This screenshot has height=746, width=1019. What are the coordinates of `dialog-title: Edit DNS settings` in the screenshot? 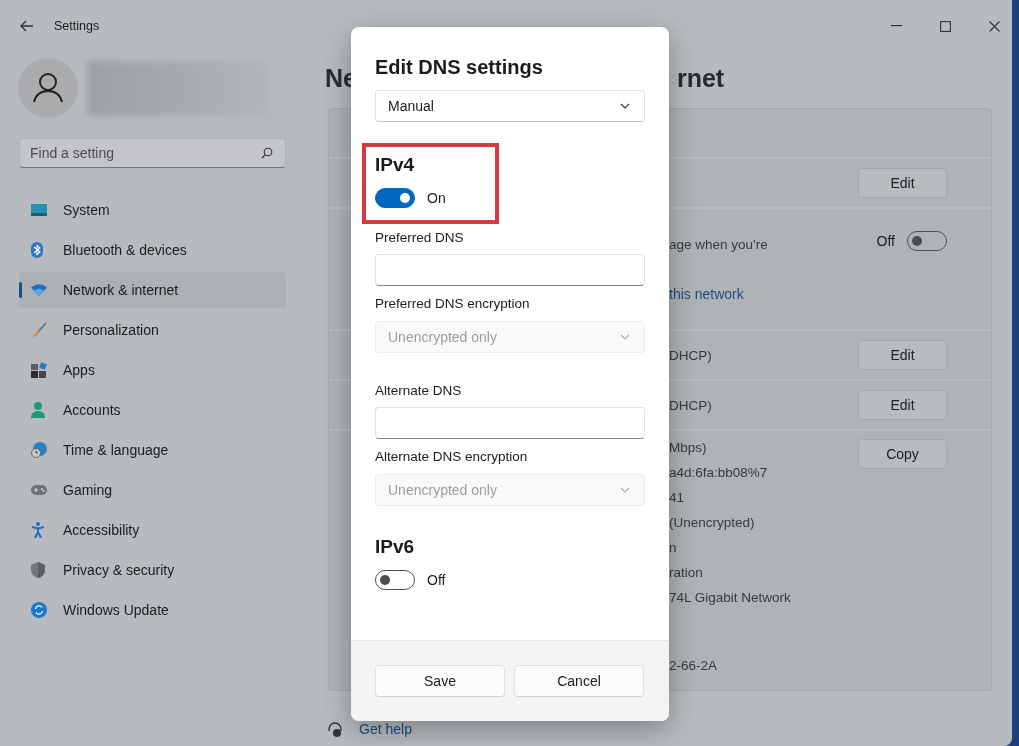 It's located at (459, 67).